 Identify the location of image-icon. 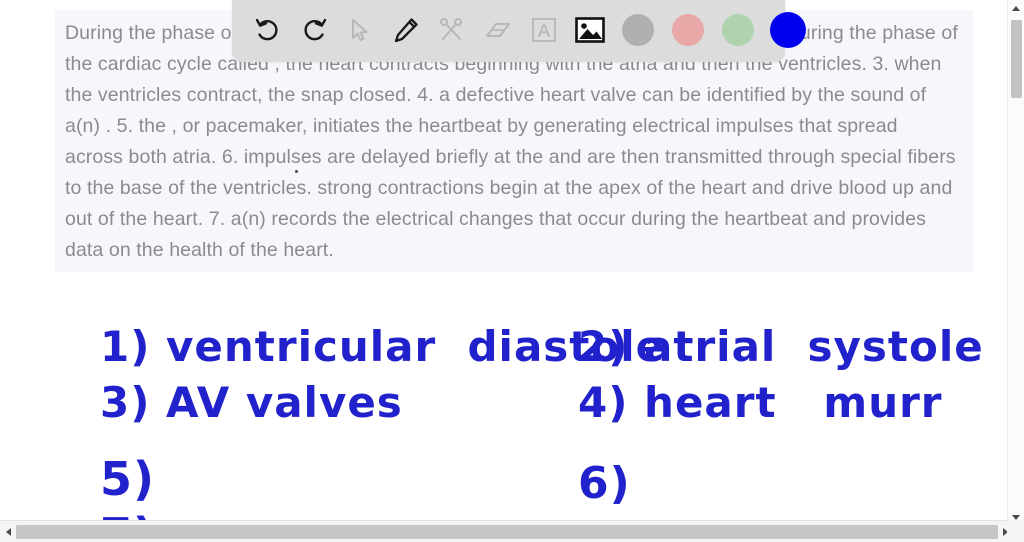
(590, 30).